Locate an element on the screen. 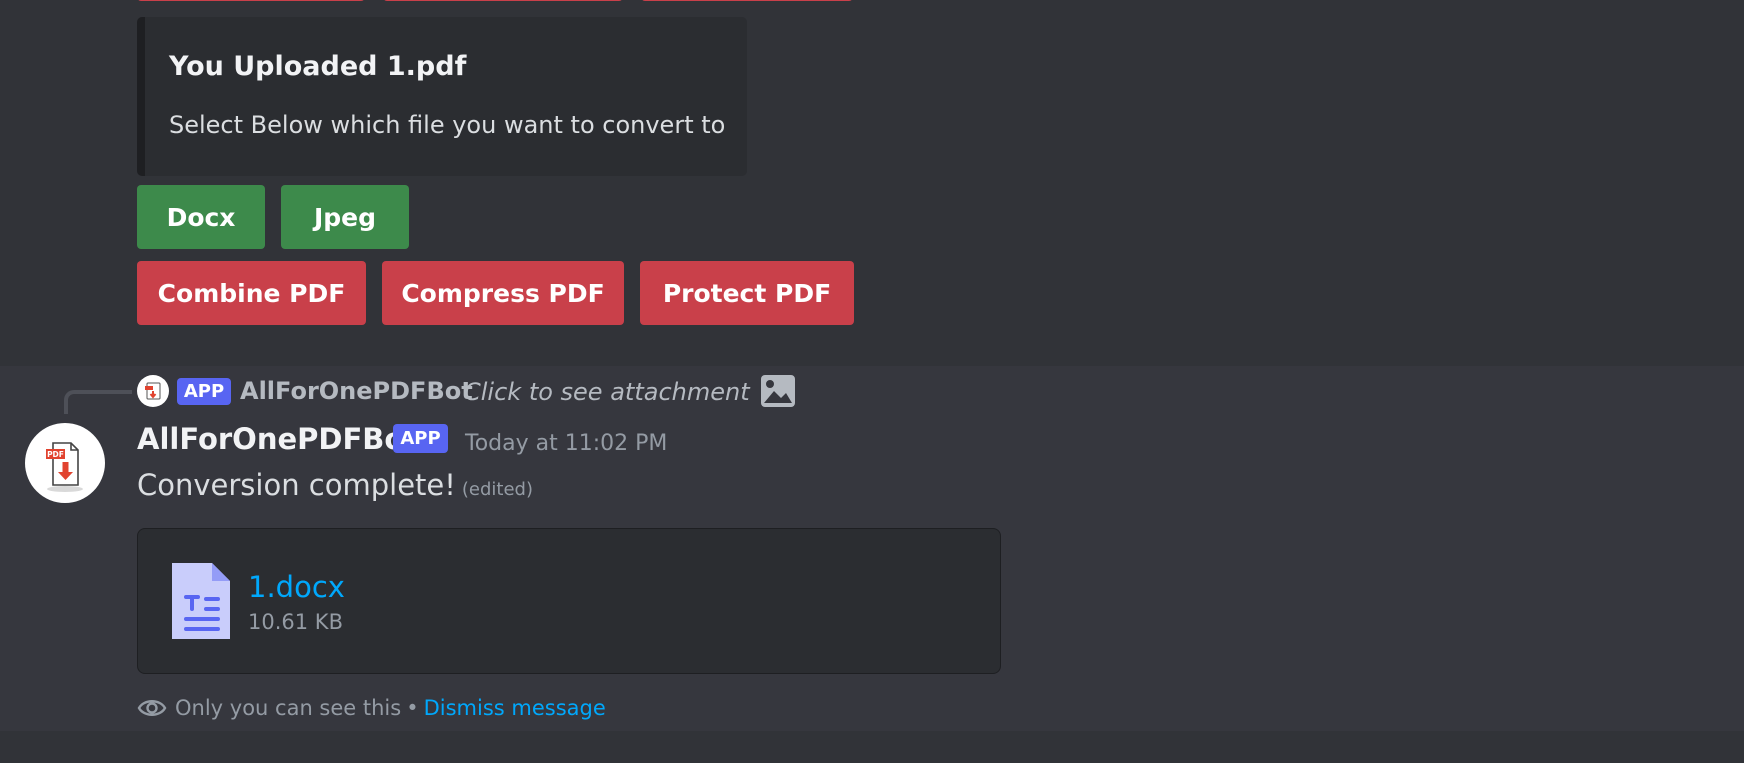  file-size: 10.61 KB is located at coordinates (295, 622).